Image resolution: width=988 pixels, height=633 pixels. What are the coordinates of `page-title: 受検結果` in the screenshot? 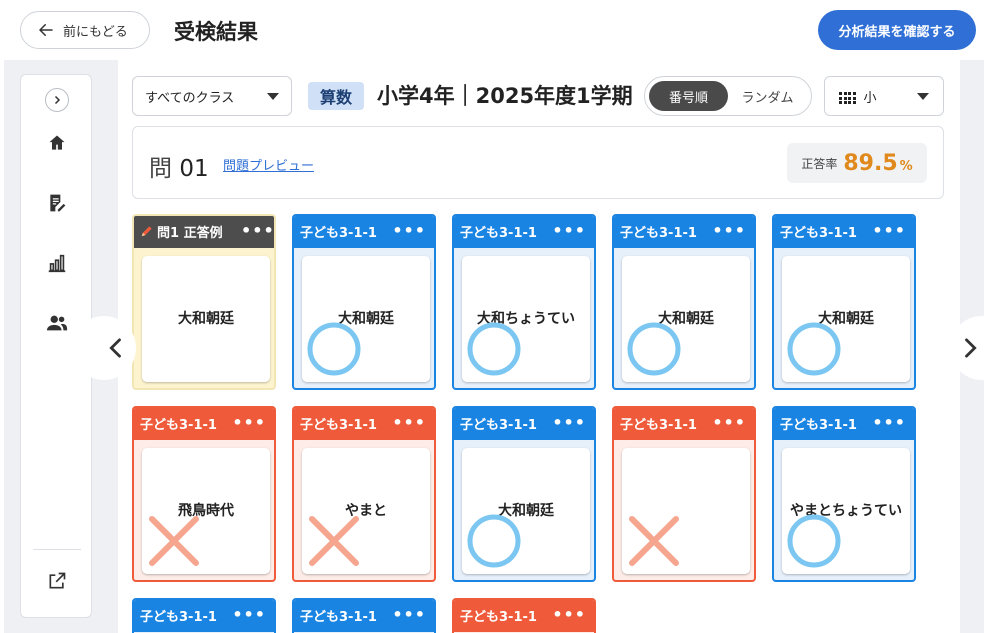 It's located at (216, 32).